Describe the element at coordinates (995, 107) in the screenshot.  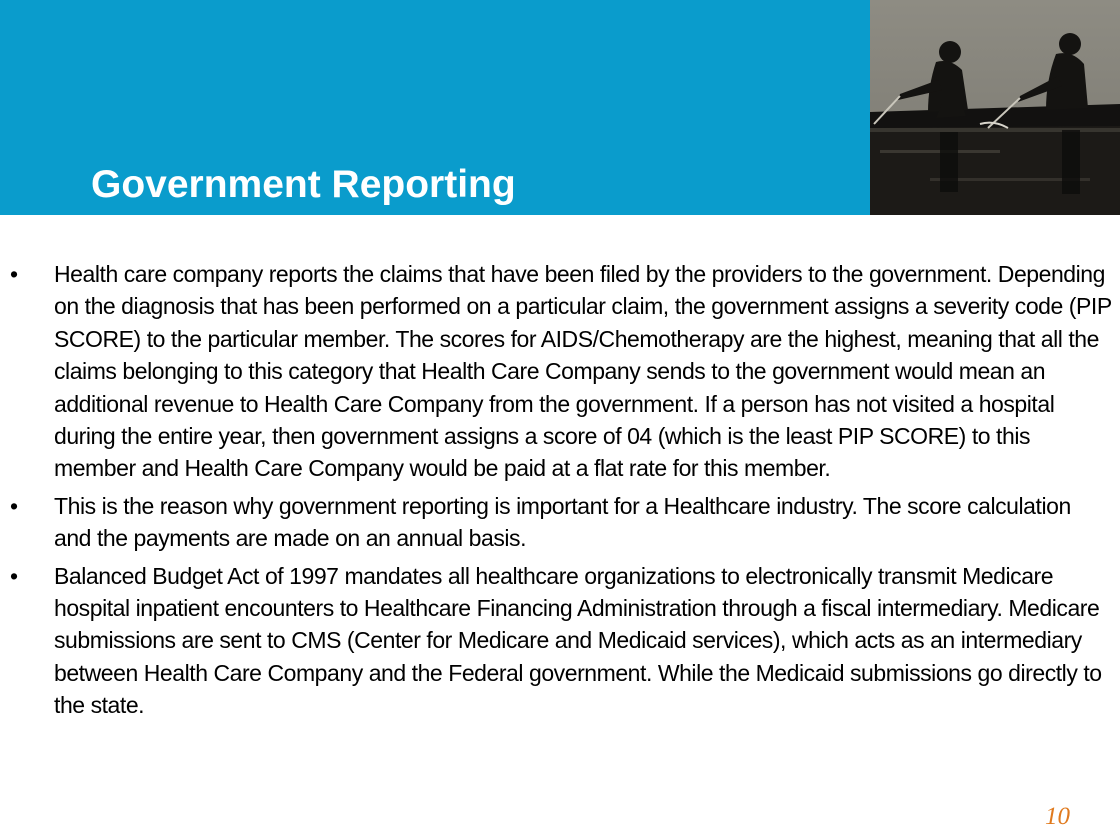
I see `rowers-photo` at that location.